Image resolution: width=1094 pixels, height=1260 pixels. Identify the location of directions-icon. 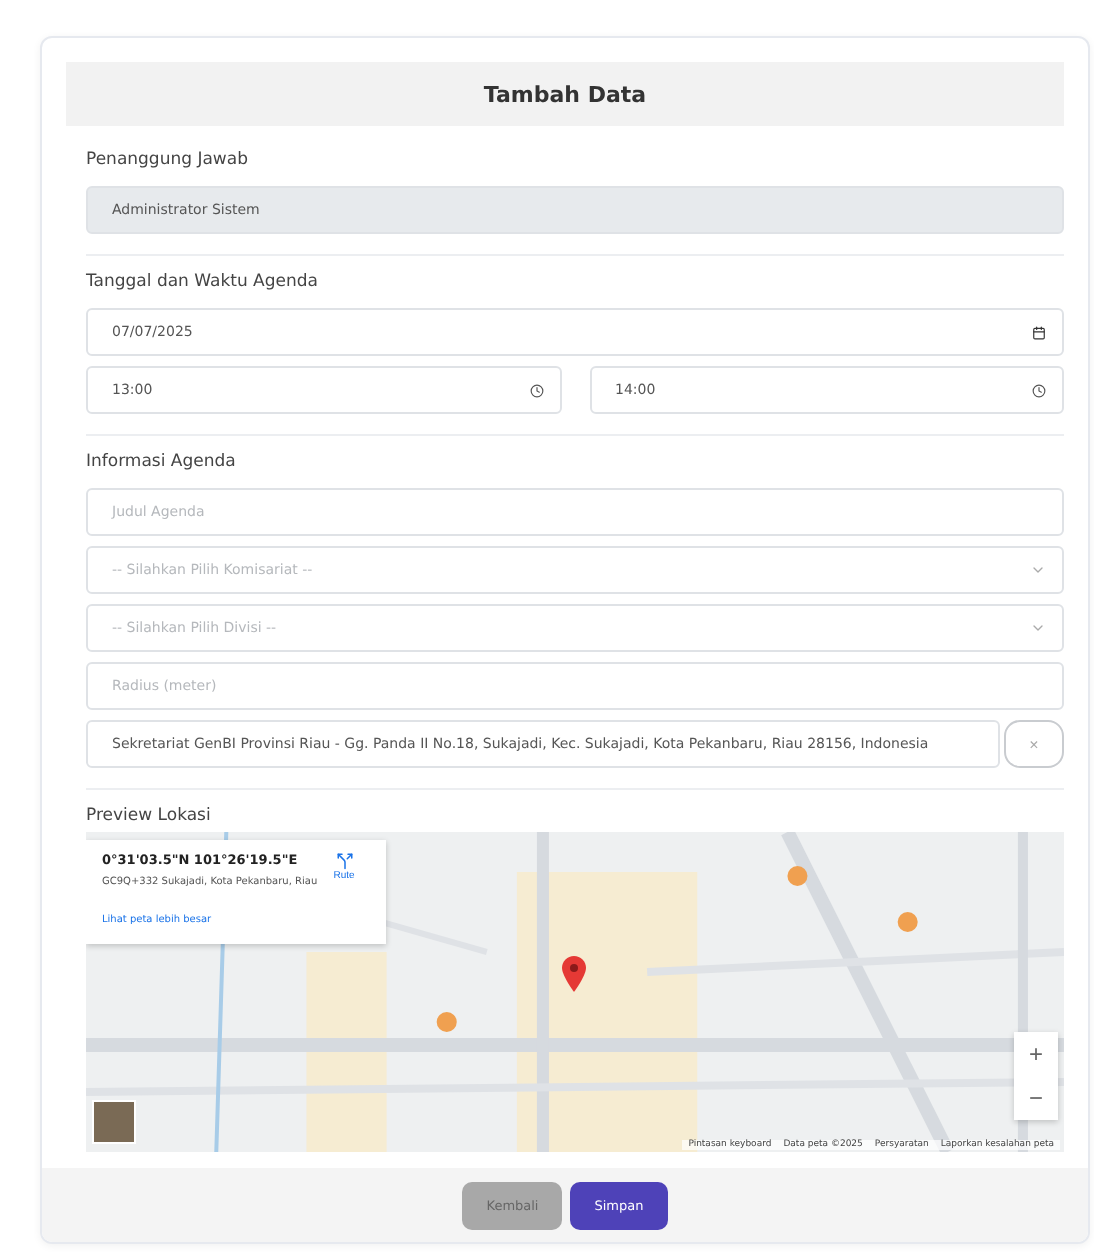
(344, 861).